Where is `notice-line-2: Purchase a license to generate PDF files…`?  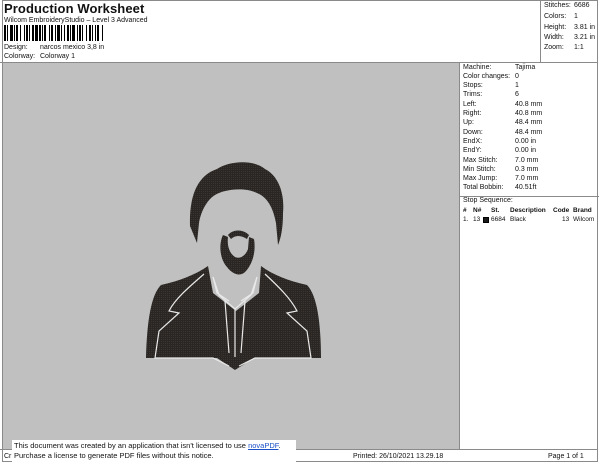 notice-line-2: Purchase a license to generate PDF files… is located at coordinates (114, 455).